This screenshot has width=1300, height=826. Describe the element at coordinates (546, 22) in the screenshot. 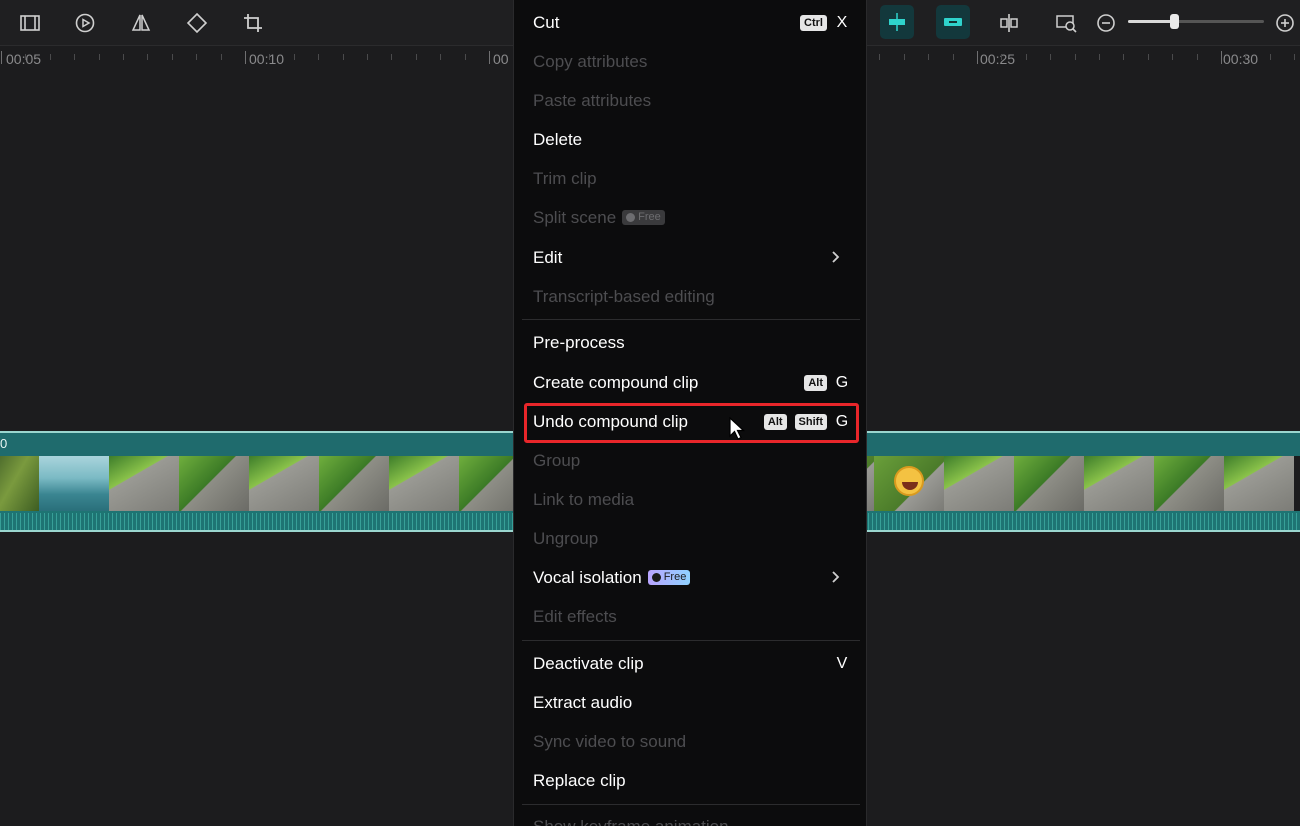

I see `menu-item-label: Cut` at that location.